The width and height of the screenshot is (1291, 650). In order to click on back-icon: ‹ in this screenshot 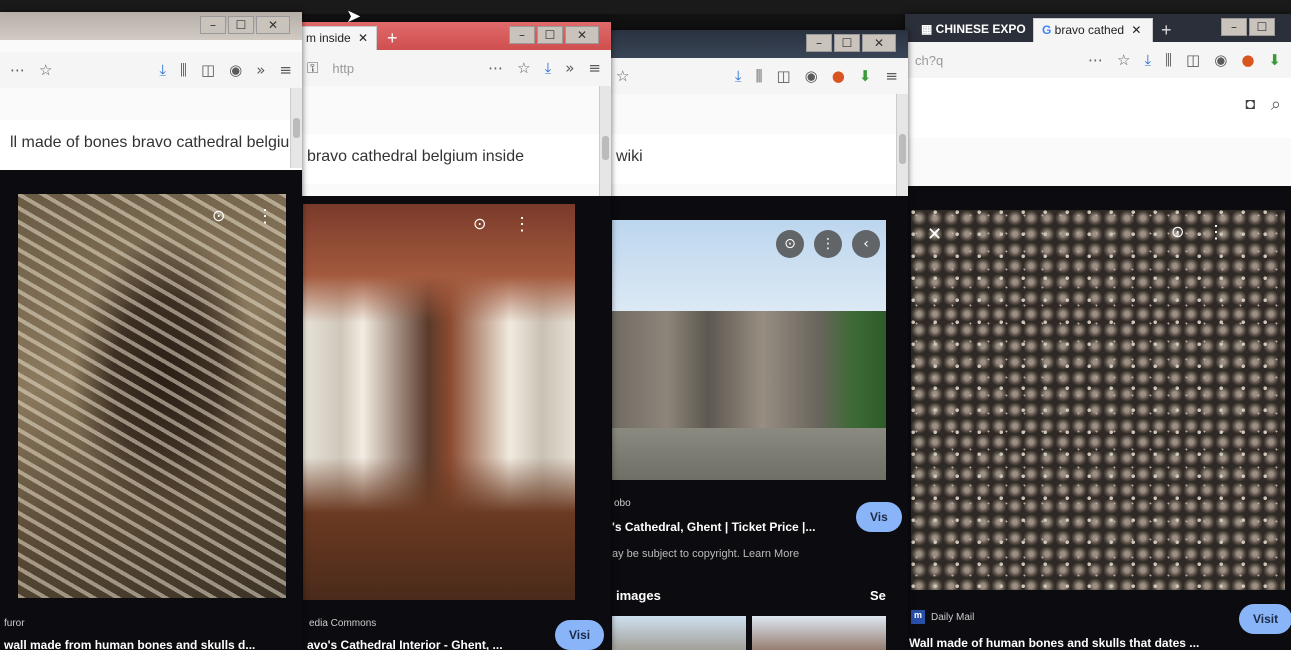, I will do `click(866, 244)`.